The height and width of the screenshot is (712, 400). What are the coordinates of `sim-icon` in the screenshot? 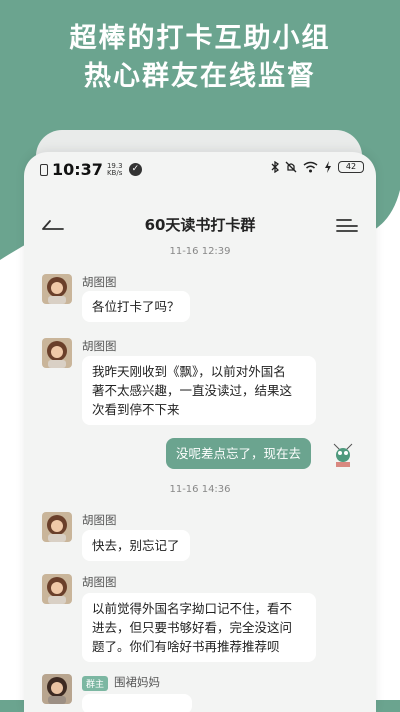 It's located at (44, 169).